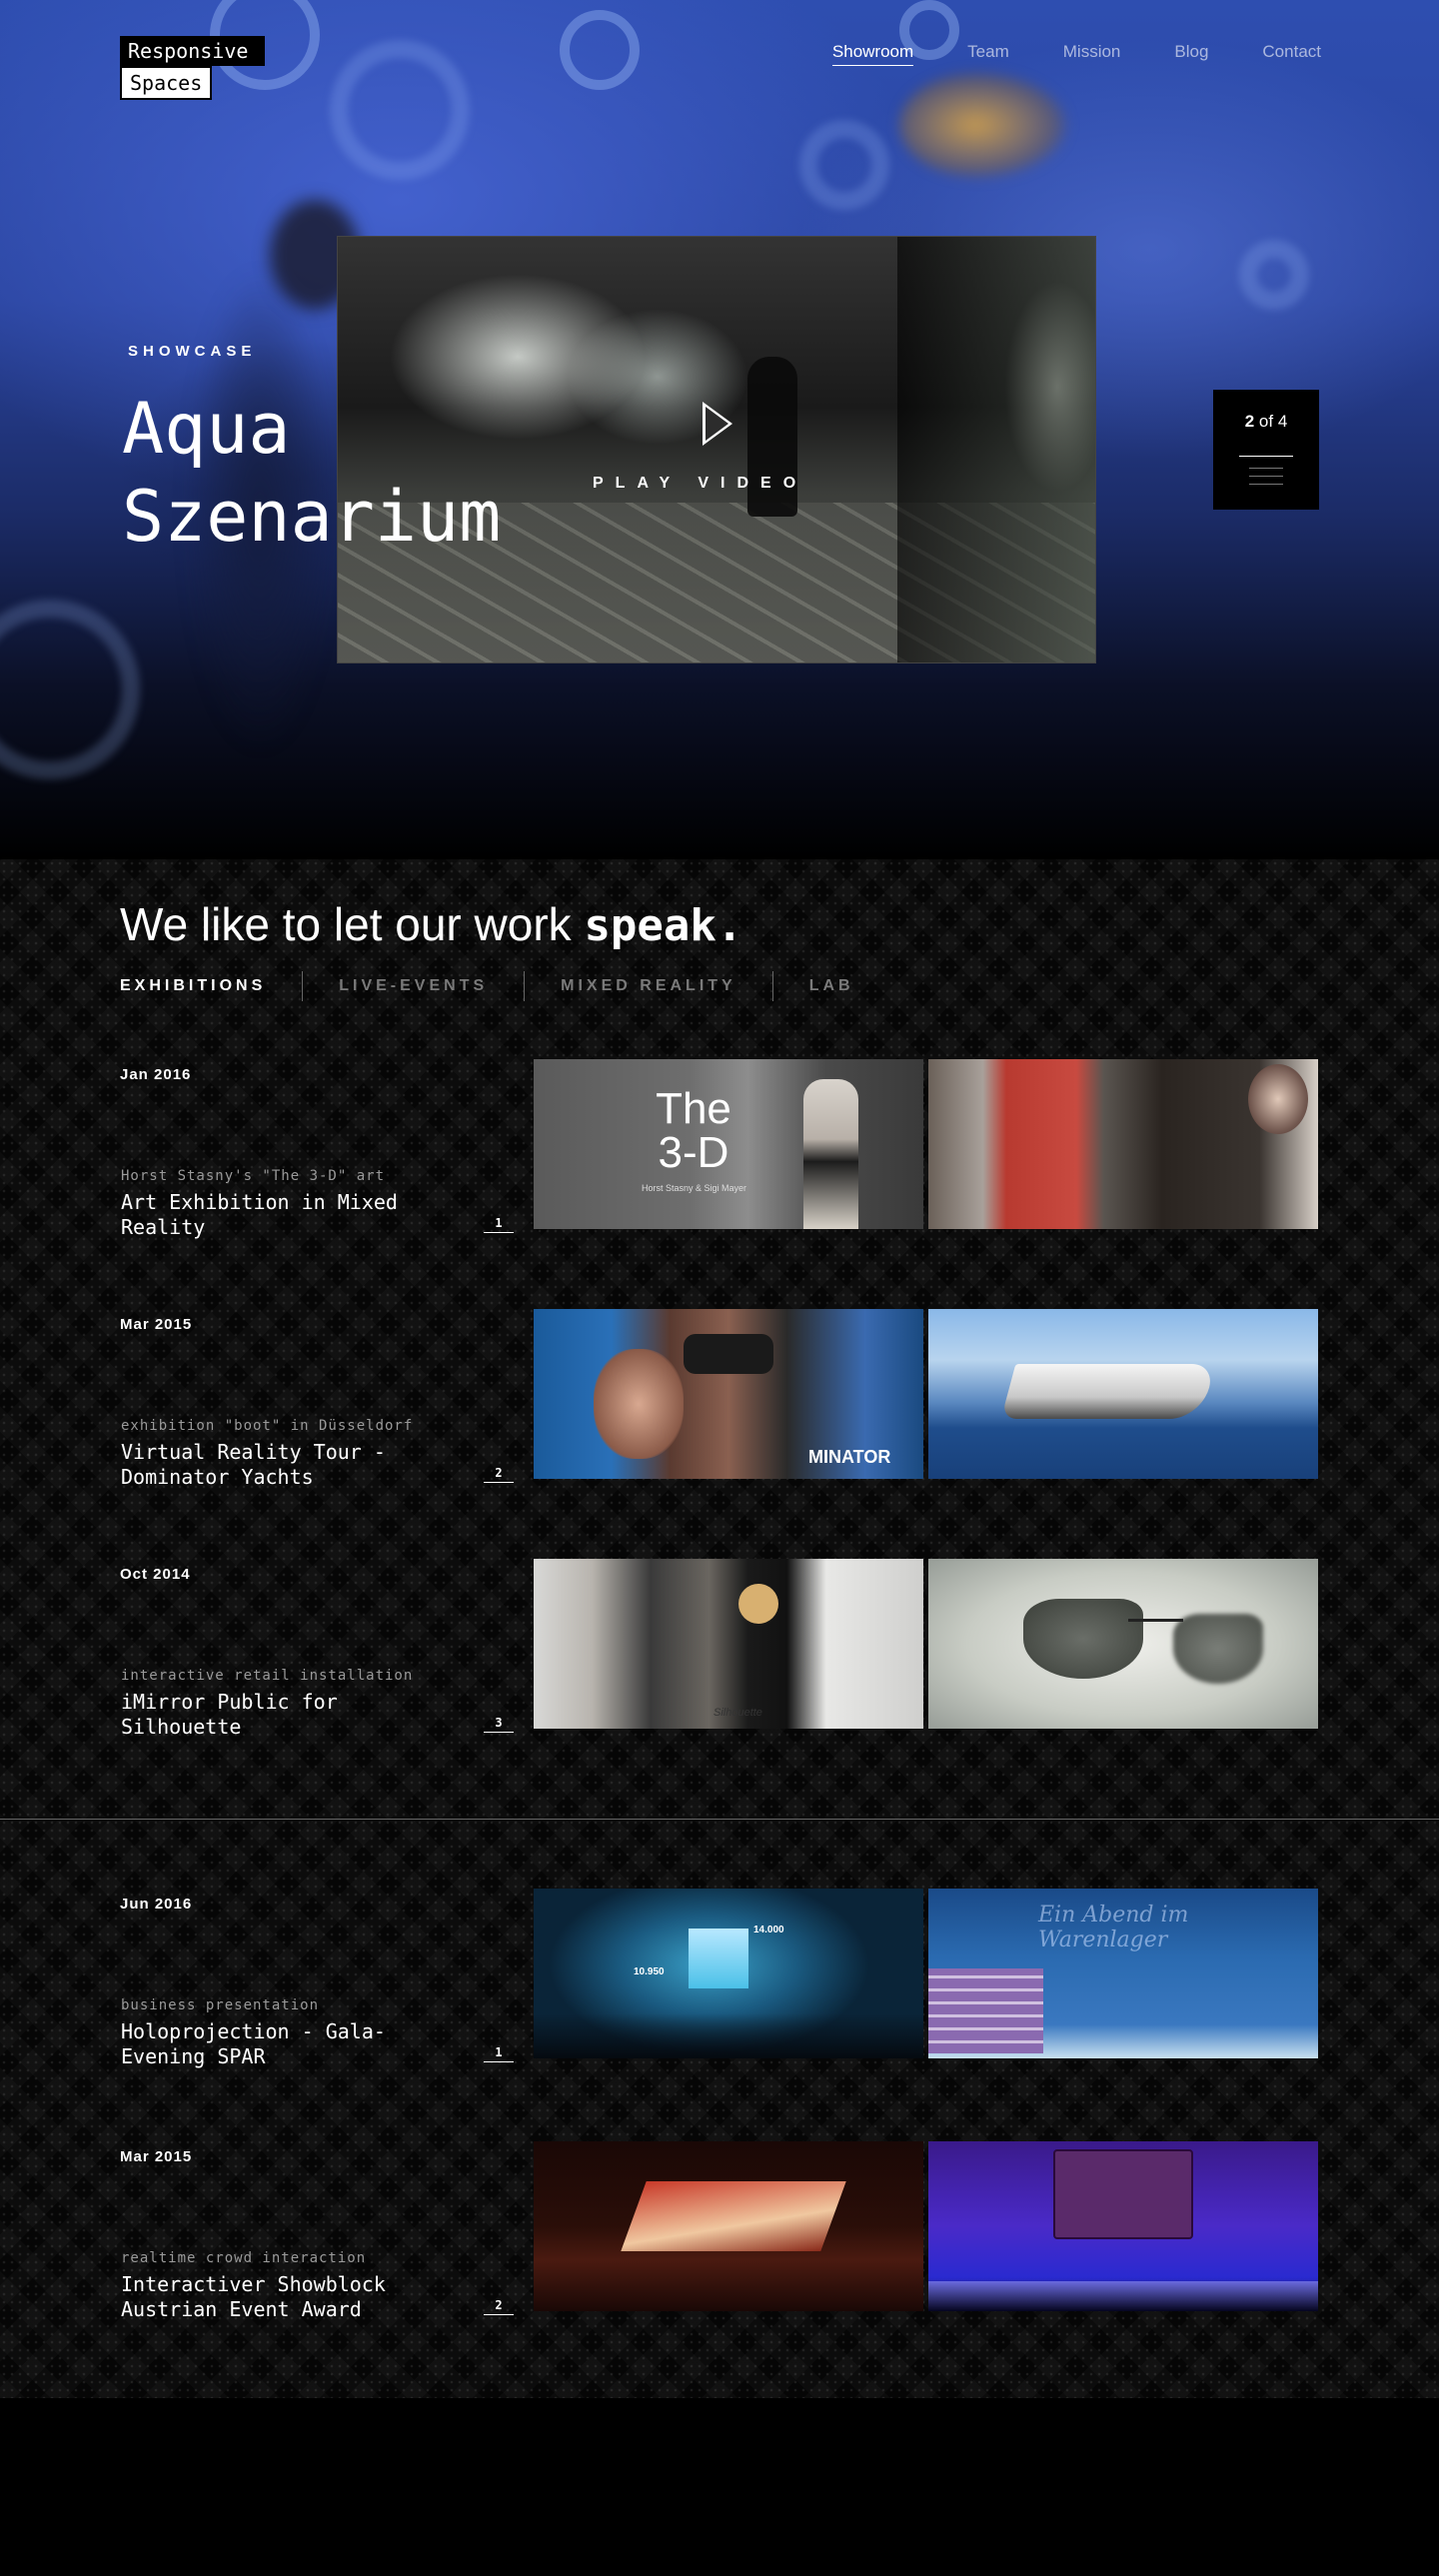 This screenshot has width=1439, height=2576. I want to click on project-title: Art Exhibition in Mixed Reality, so click(271, 1215).